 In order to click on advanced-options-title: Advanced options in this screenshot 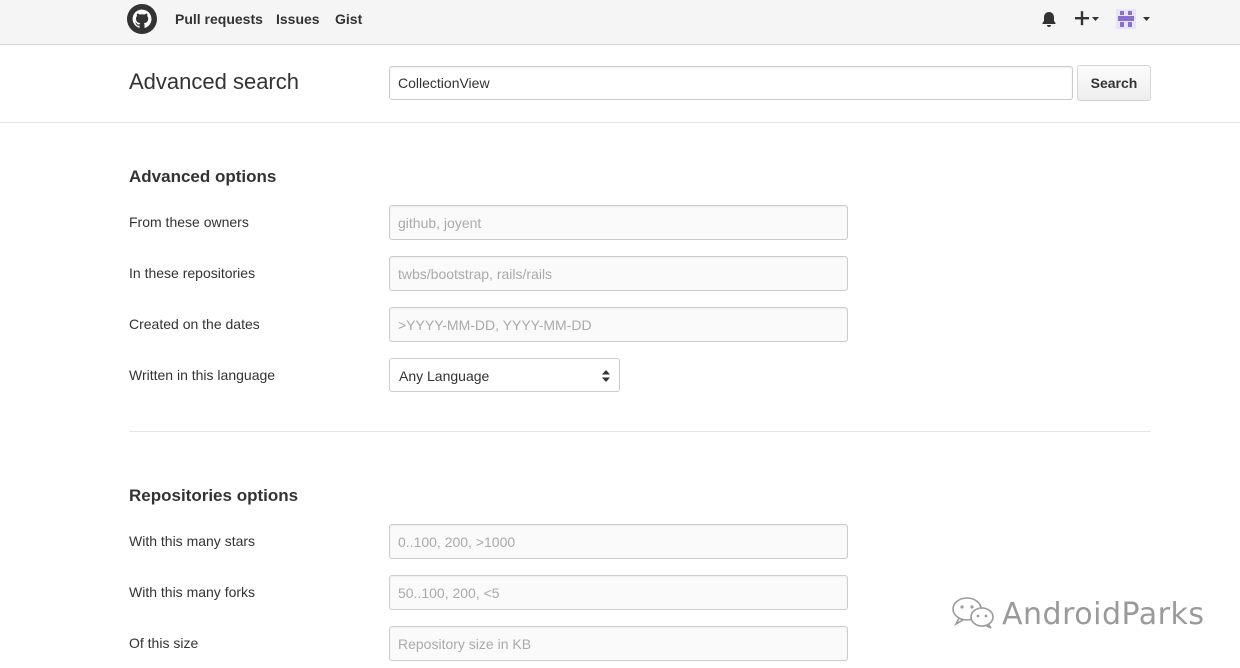, I will do `click(203, 176)`.